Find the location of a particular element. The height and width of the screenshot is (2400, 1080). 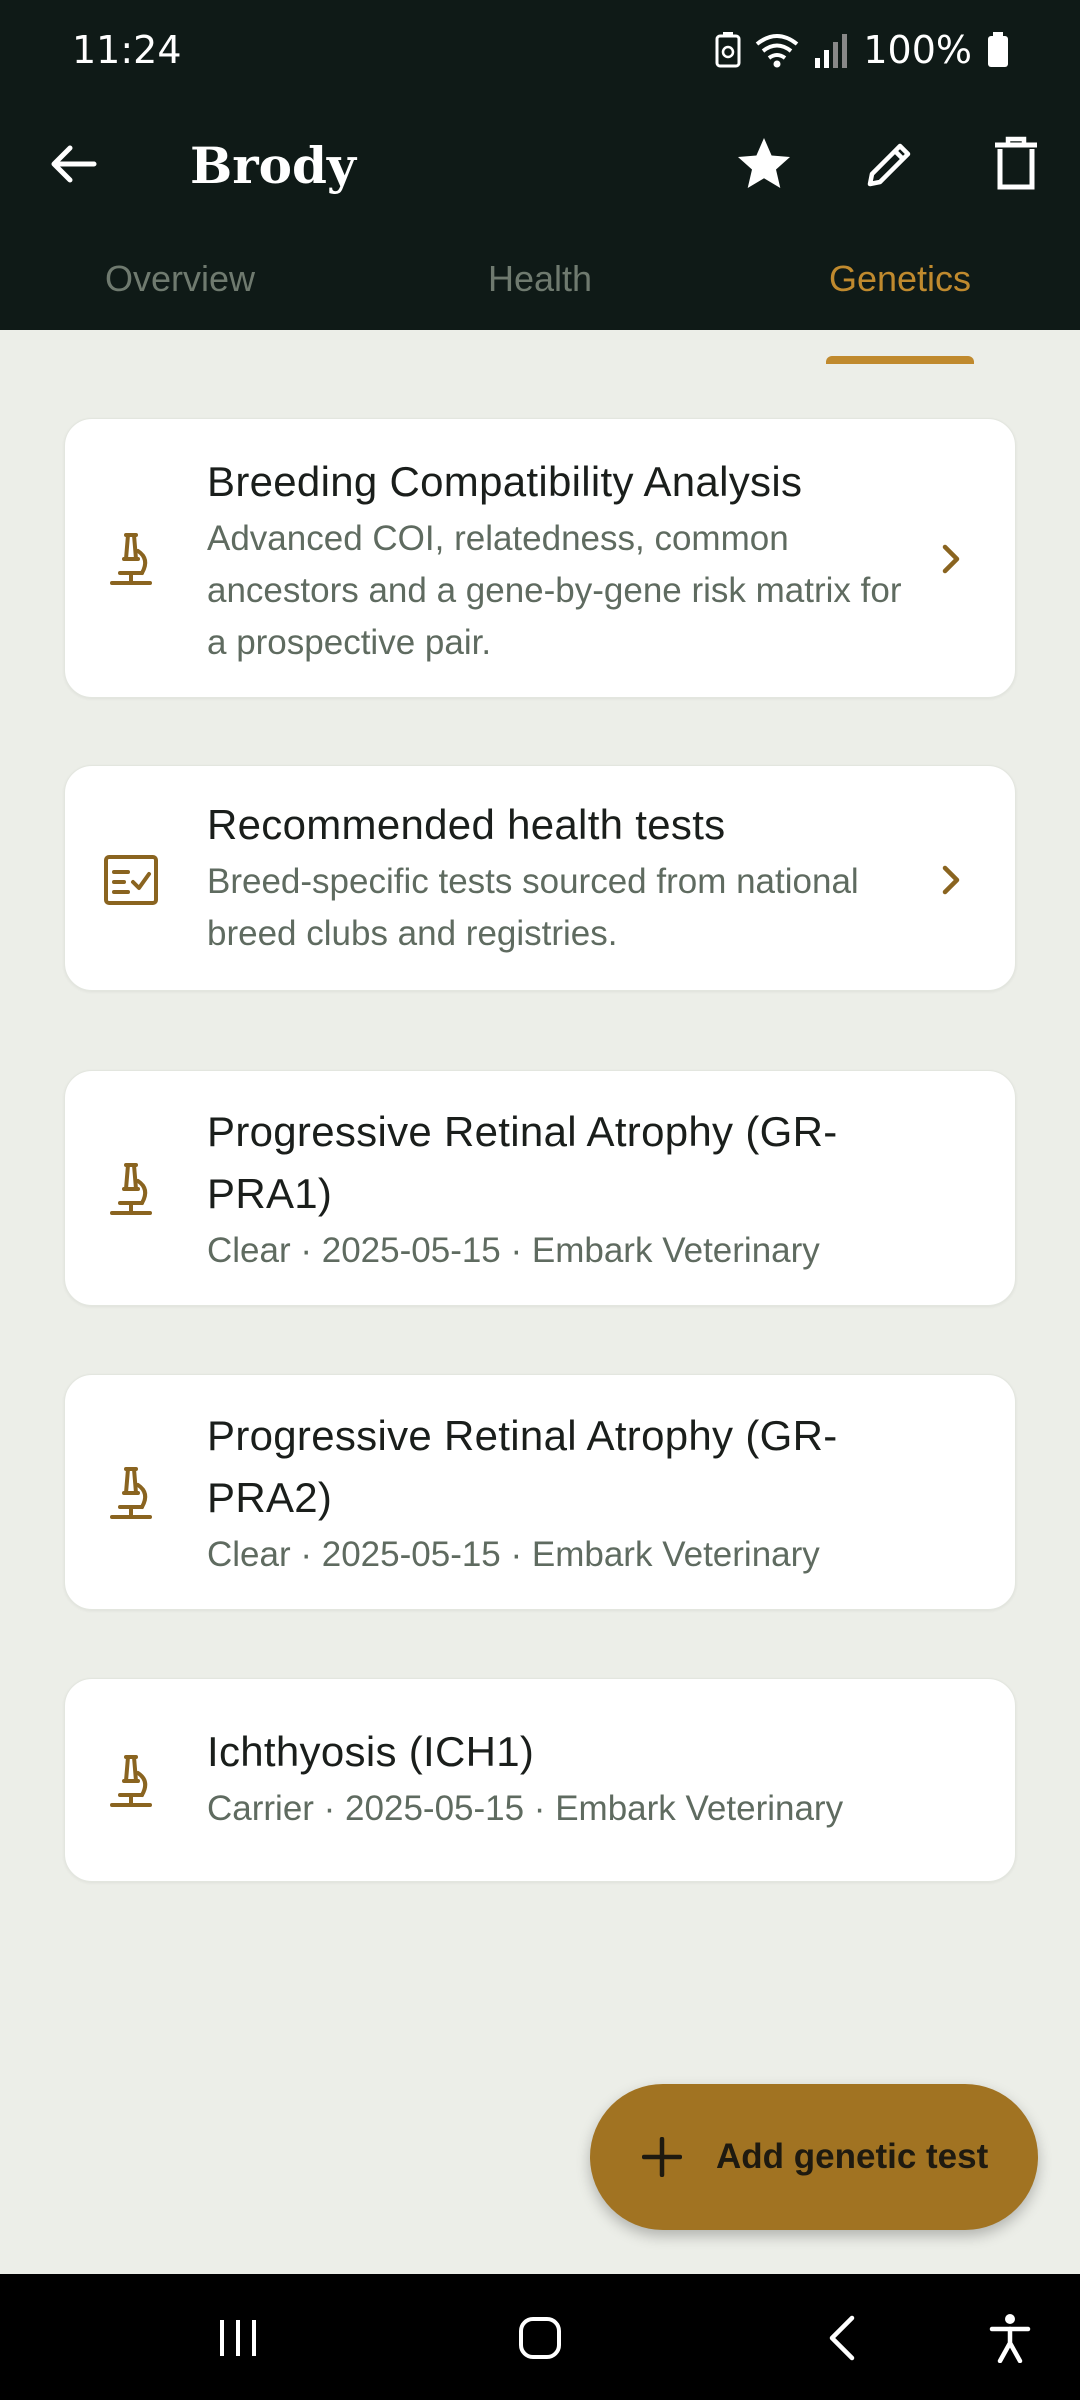

accessibility-icon is located at coordinates (1010, 2338).